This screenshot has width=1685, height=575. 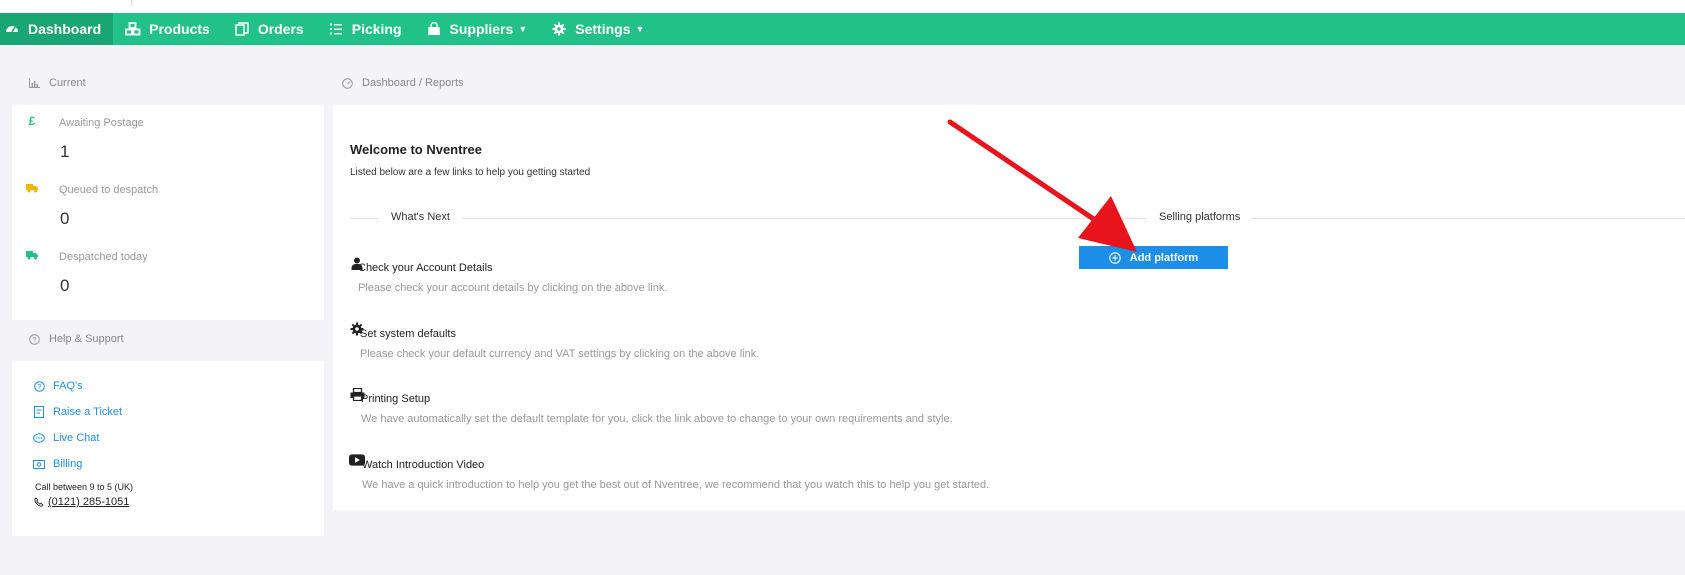 I want to click on selling-platforms-heading: Selling platforms, so click(x=1200, y=217).